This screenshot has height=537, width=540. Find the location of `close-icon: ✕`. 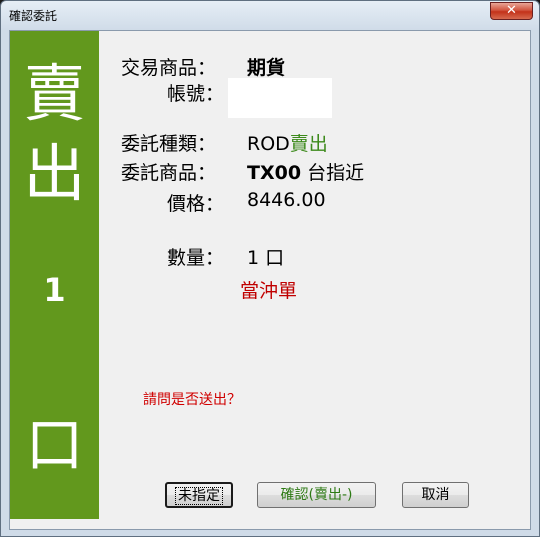

close-icon: ✕ is located at coordinates (511, 10).